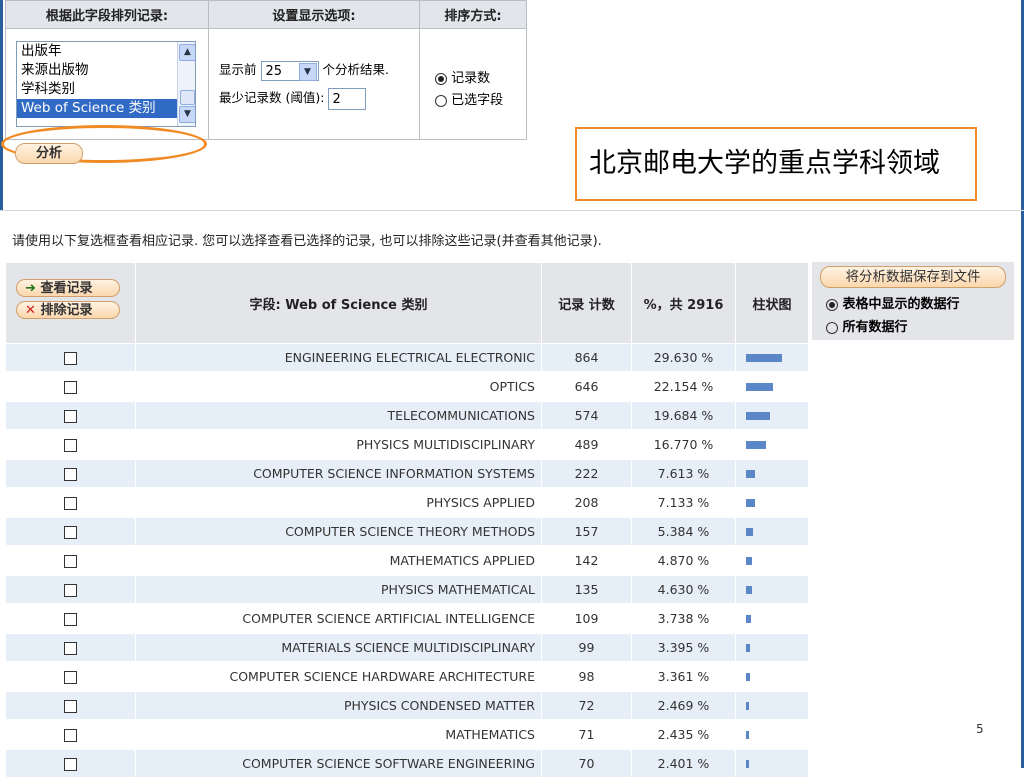 This screenshot has width=1024, height=779. Describe the element at coordinates (832, 304) in the screenshot. I see `save-table-rows-radio` at that location.